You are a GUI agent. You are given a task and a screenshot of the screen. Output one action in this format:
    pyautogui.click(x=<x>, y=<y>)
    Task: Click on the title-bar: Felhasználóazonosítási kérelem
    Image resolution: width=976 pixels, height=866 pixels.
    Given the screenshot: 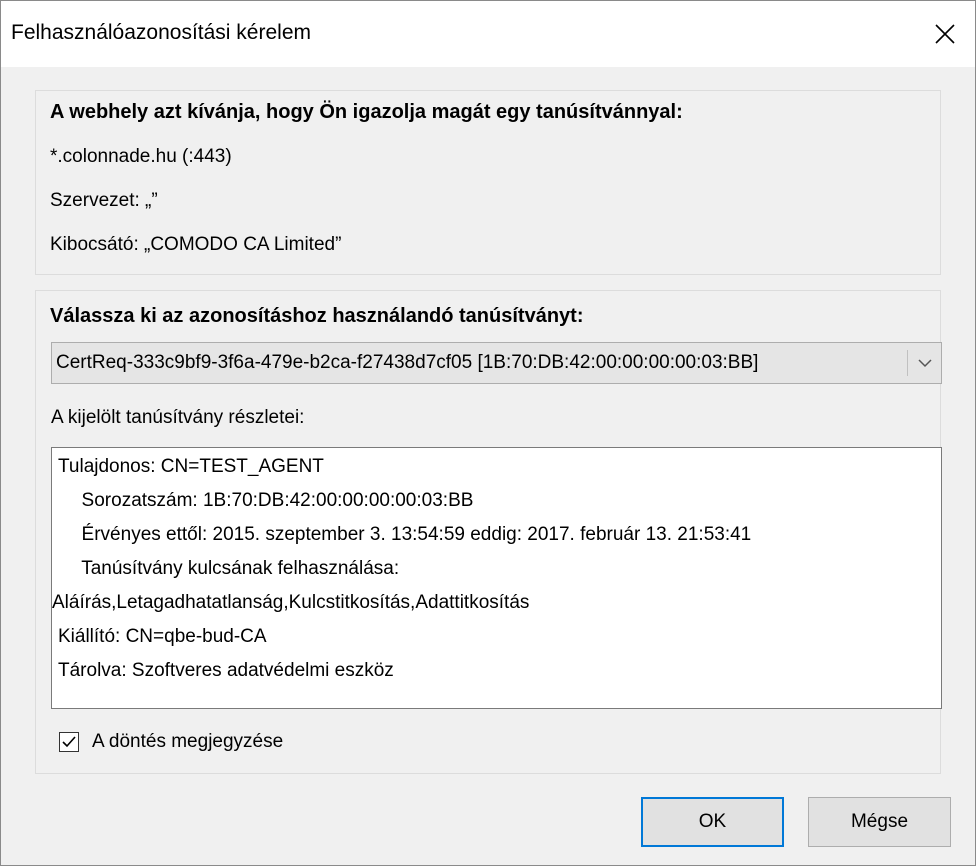 What is the action you would take?
    pyautogui.click(x=488, y=34)
    